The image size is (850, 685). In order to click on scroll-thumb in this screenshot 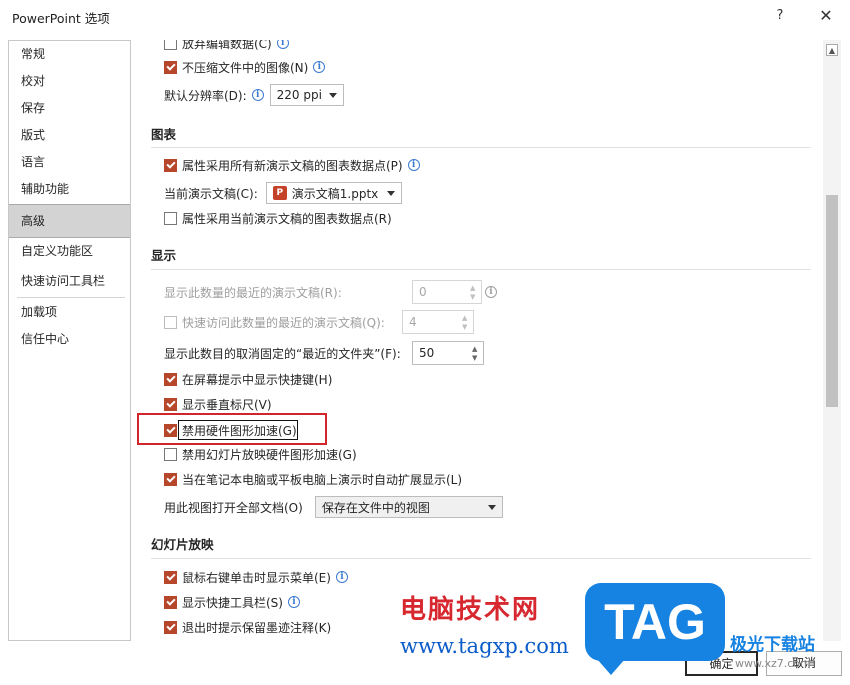, I will do `click(832, 301)`.